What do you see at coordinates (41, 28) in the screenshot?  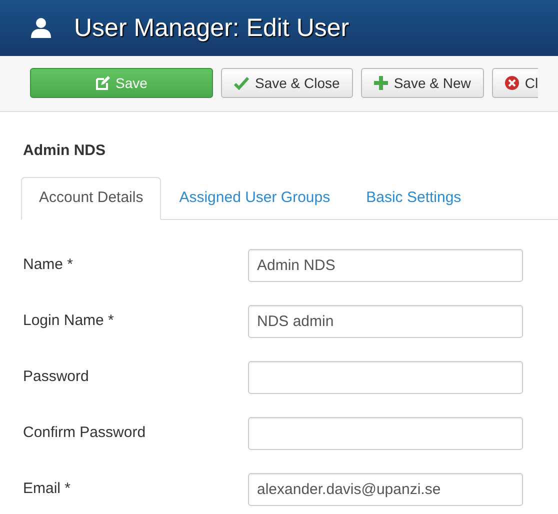 I see `user-icon` at bounding box center [41, 28].